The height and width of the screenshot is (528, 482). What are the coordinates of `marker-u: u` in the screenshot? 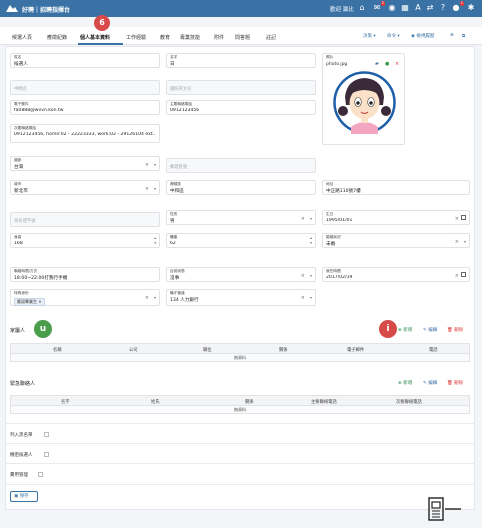 It's located at (43, 329).